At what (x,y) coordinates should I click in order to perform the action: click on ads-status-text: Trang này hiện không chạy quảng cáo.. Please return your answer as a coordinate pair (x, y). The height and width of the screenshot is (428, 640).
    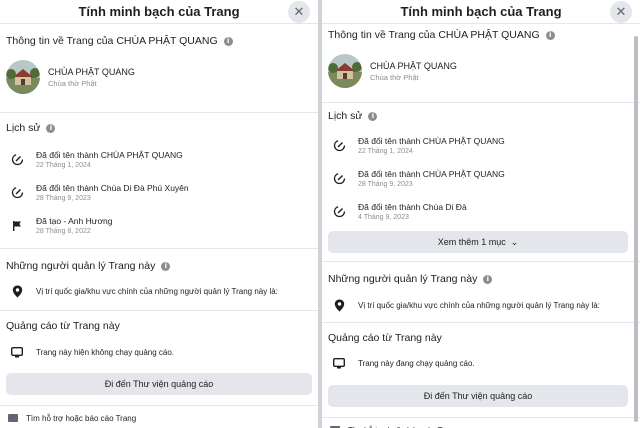
    Looking at the image, I should click on (105, 352).